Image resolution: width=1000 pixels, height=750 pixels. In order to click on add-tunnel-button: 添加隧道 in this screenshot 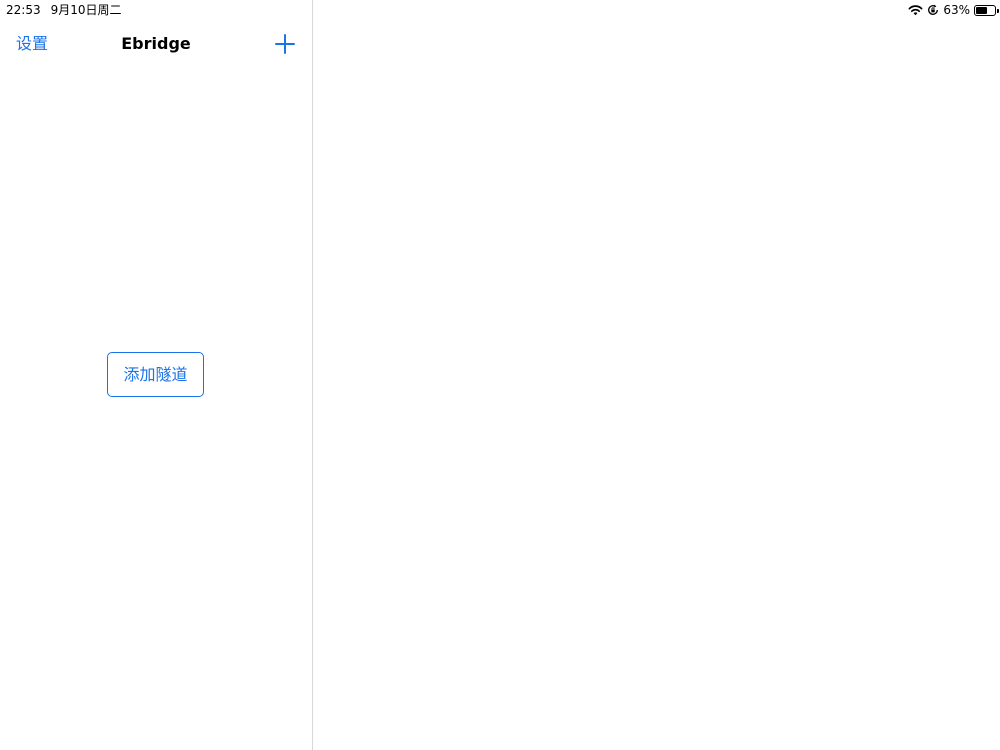, I will do `click(155, 374)`.